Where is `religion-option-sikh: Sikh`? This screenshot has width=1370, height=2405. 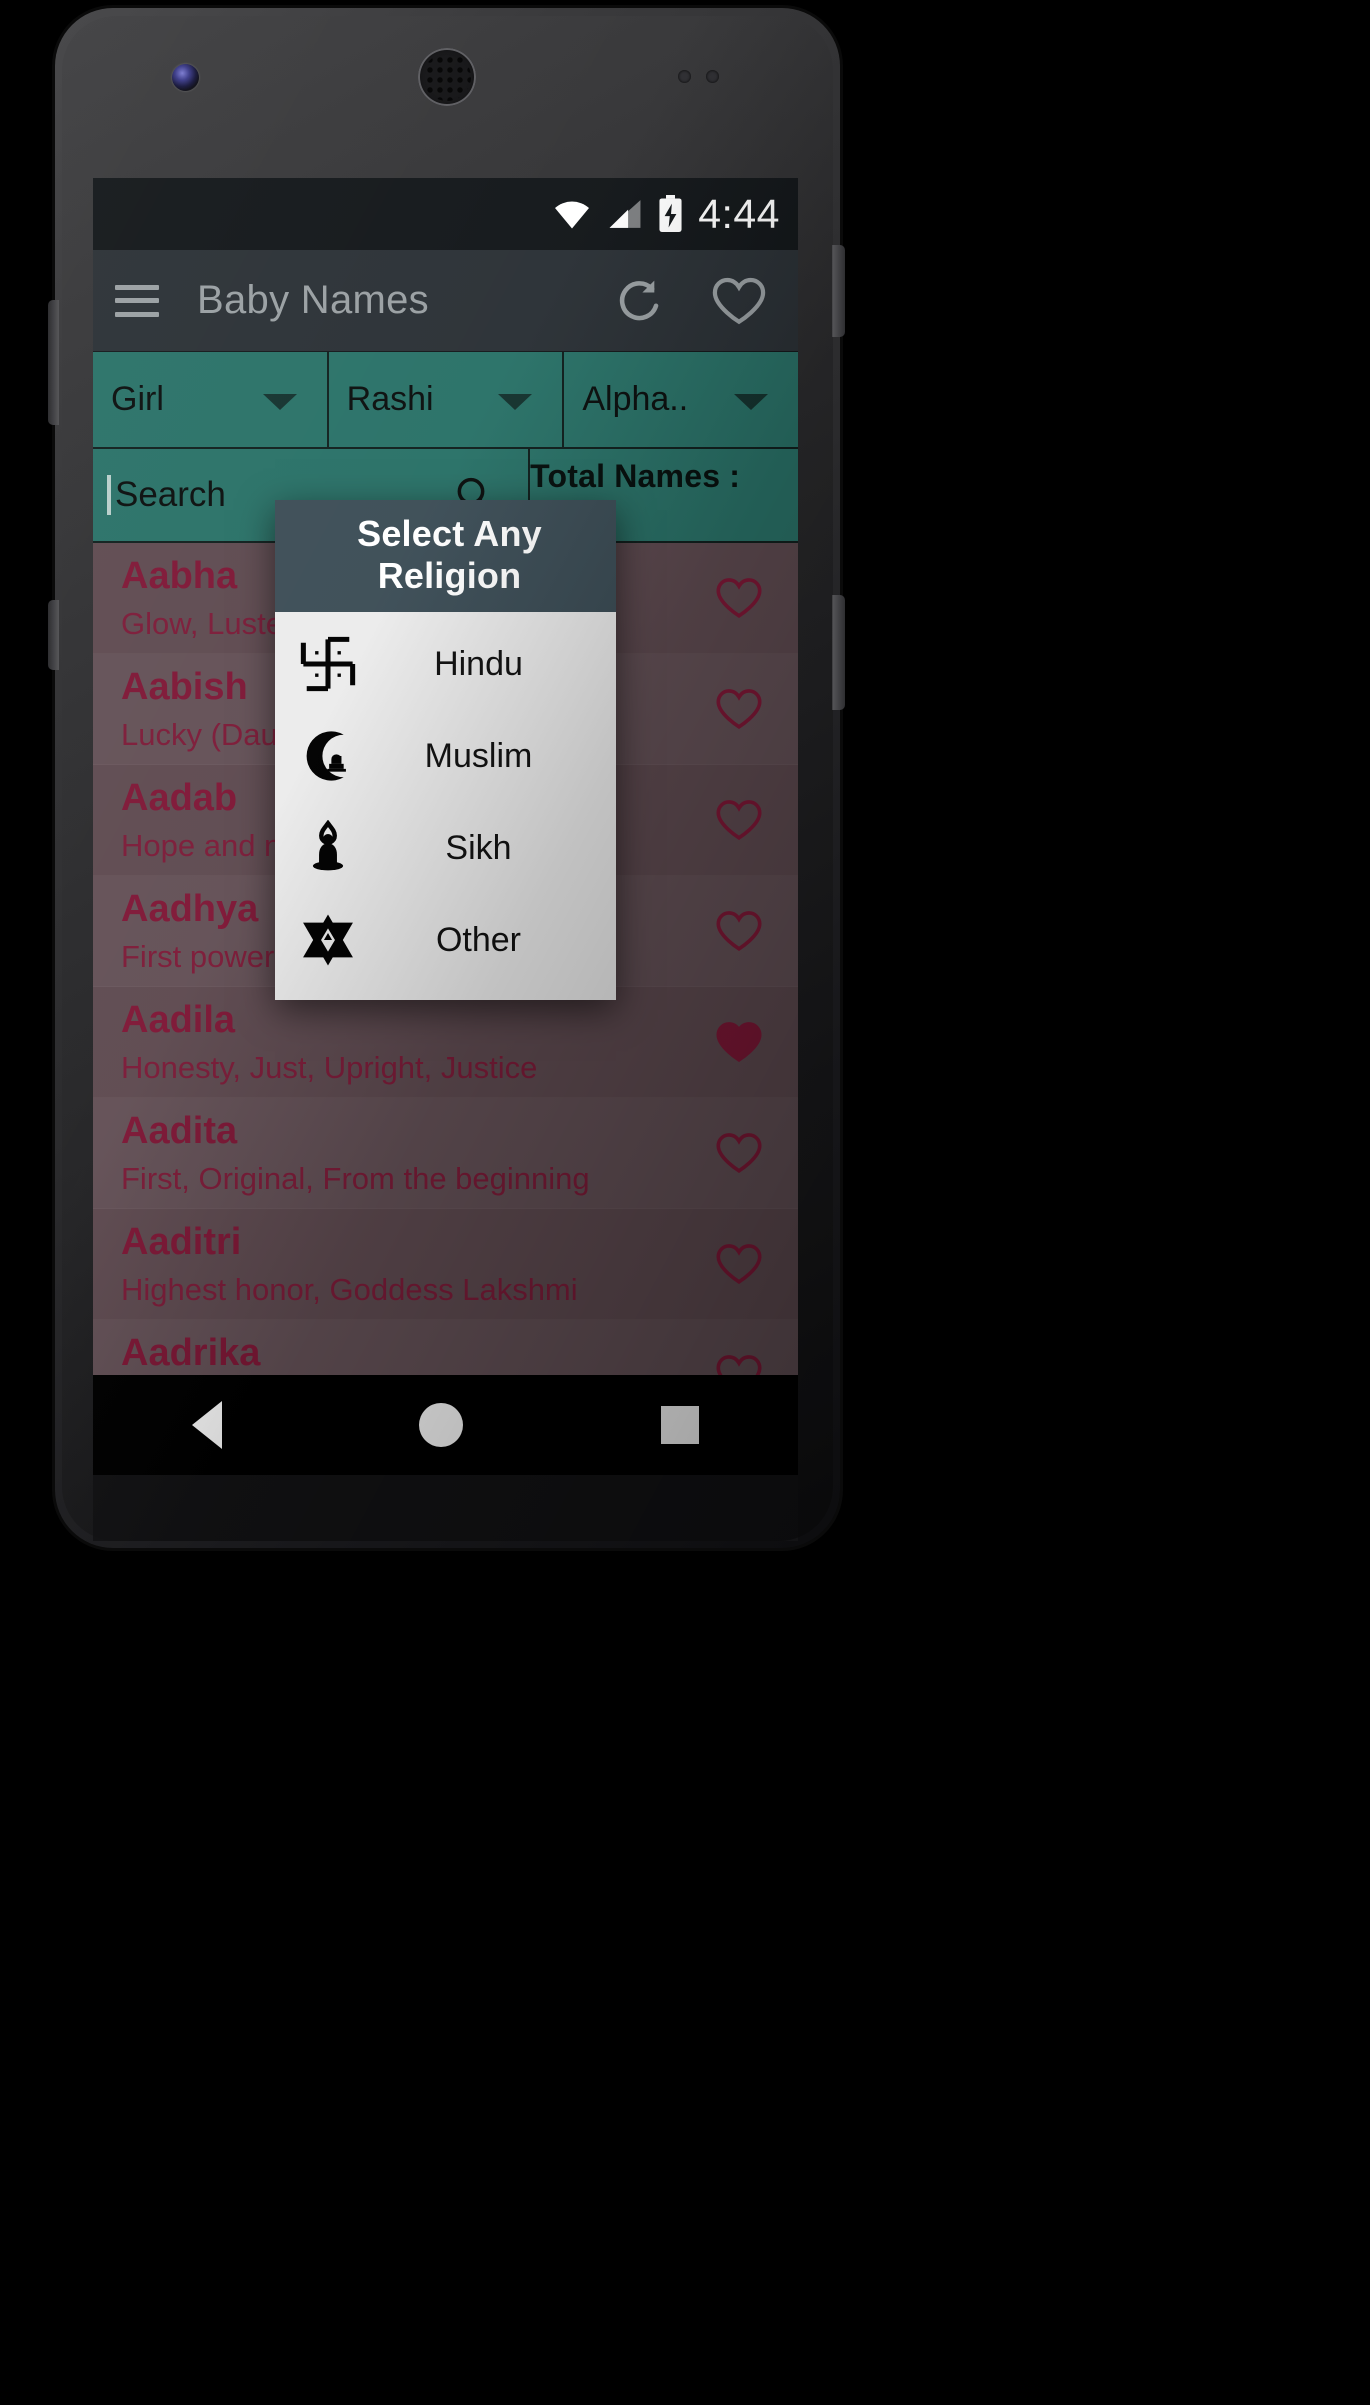 religion-option-sikh: Sikh is located at coordinates (445, 848).